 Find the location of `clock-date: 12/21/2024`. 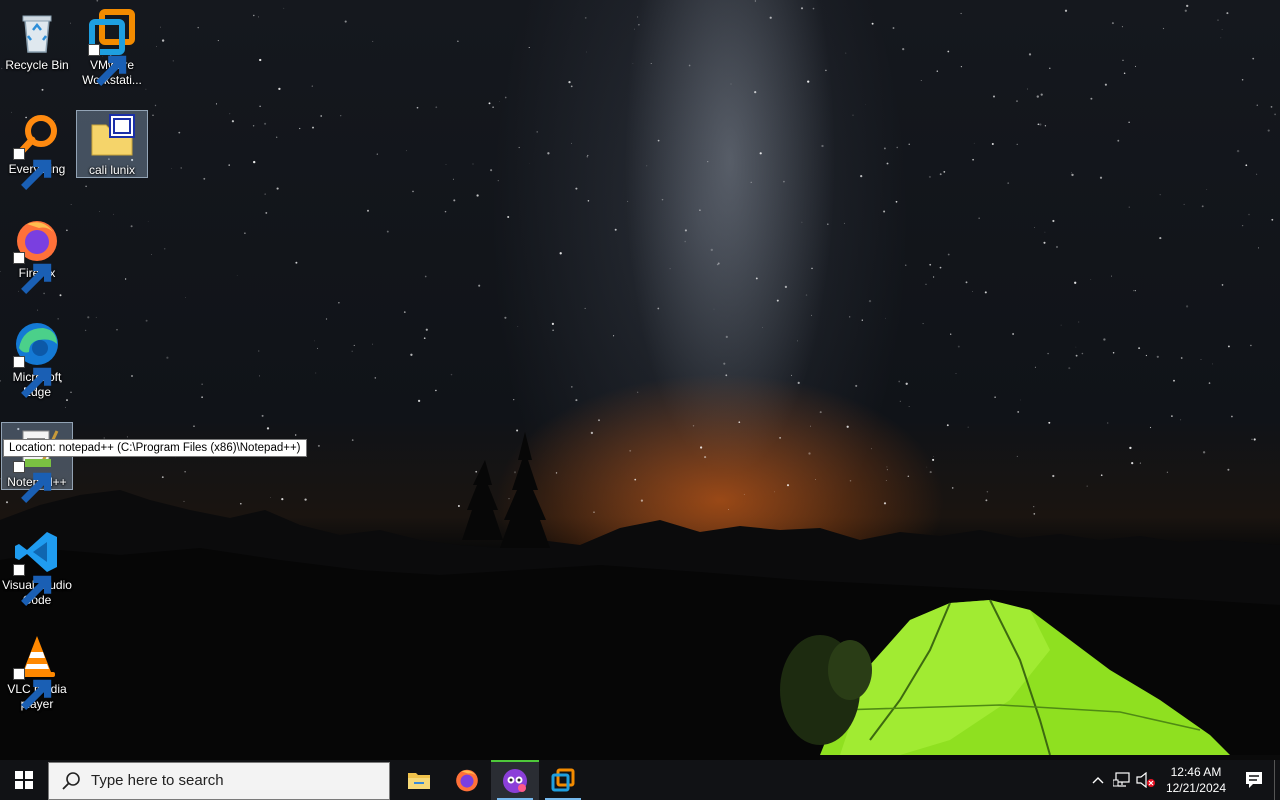

clock-date: 12/21/2024 is located at coordinates (1195, 788).